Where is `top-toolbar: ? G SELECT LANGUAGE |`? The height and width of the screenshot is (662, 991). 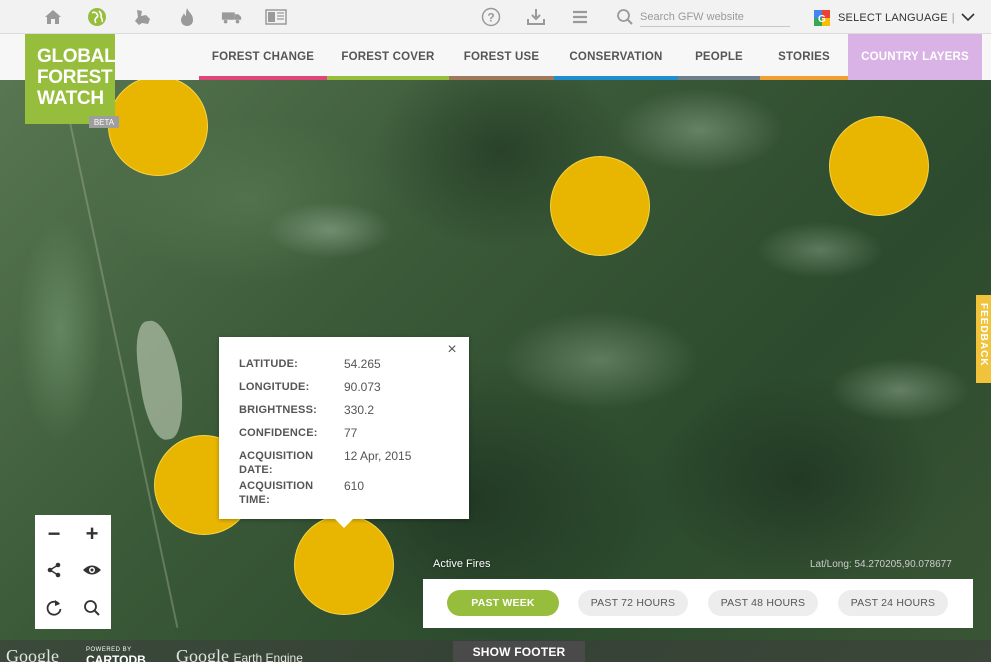
top-toolbar: ? G SELECT LANGUAGE | is located at coordinates (495, 17).